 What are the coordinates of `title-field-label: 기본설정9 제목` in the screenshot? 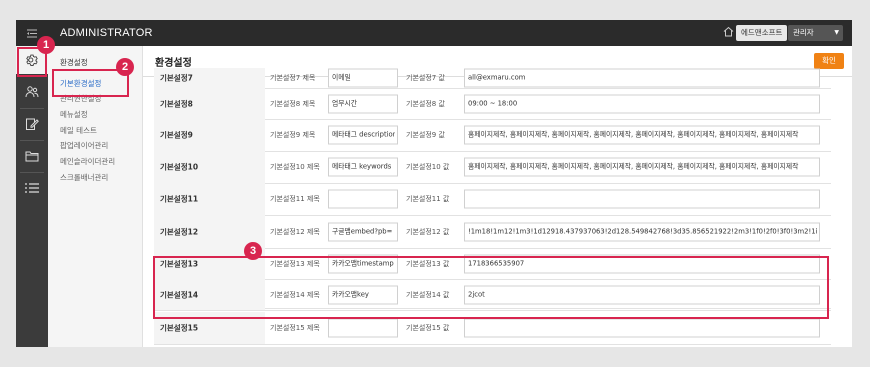 It's located at (293, 135).